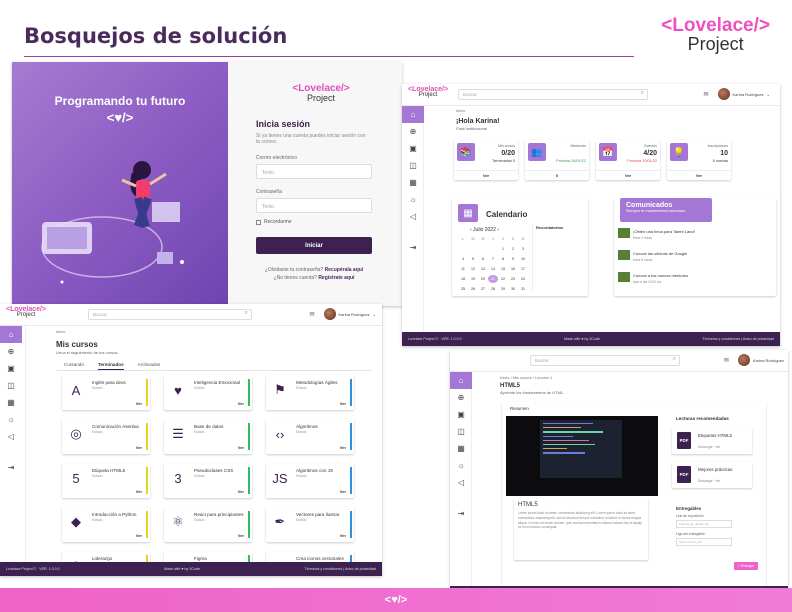 Image resolution: width=792 pixels, height=612 pixels. Describe the element at coordinates (310, 524) in the screenshot. I see `course-card: ✒ Vectores para ilustrar Estado Ver` at that location.